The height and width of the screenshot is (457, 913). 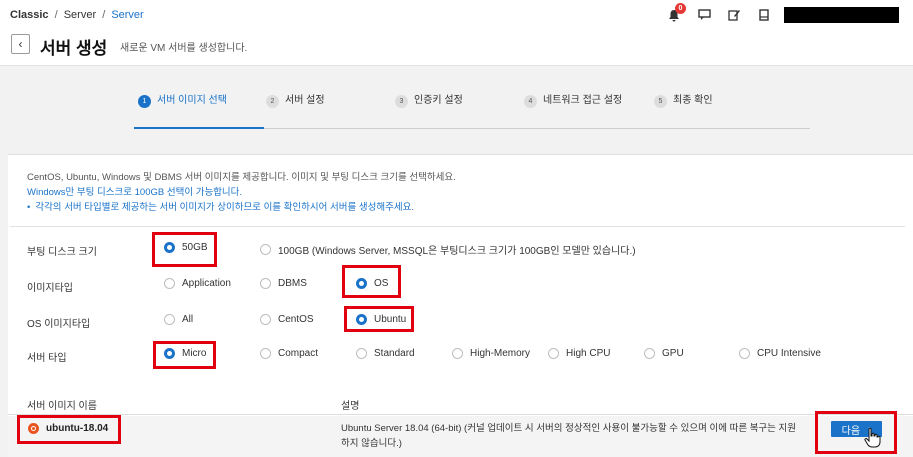 What do you see at coordinates (296, 319) in the screenshot?
I see `radio-label: CentOS` at bounding box center [296, 319].